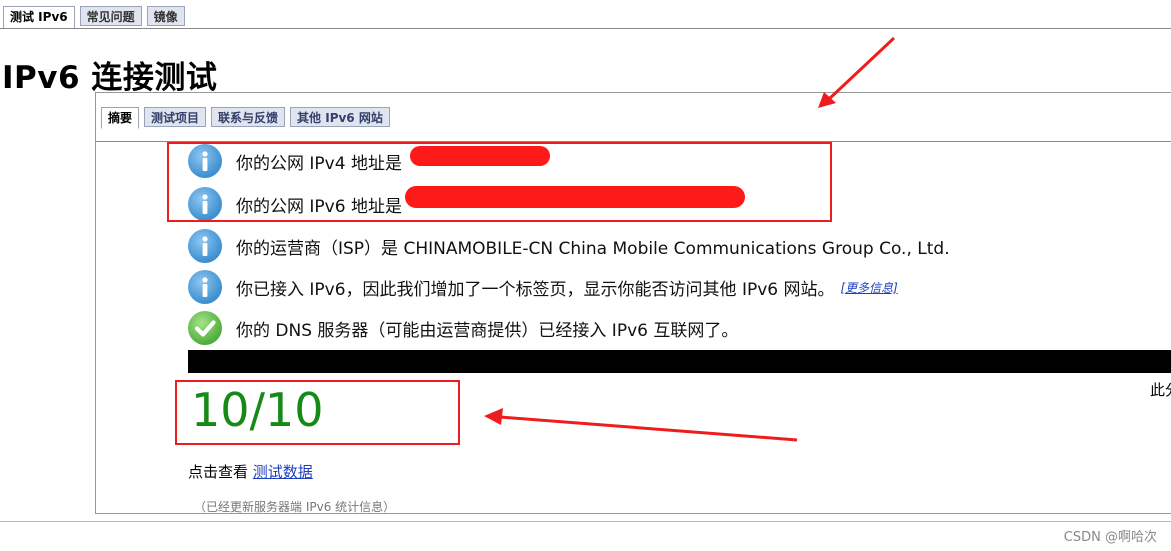 This screenshot has height=551, width=1171. What do you see at coordinates (585, 28) in the screenshot?
I see `tab-divider` at bounding box center [585, 28].